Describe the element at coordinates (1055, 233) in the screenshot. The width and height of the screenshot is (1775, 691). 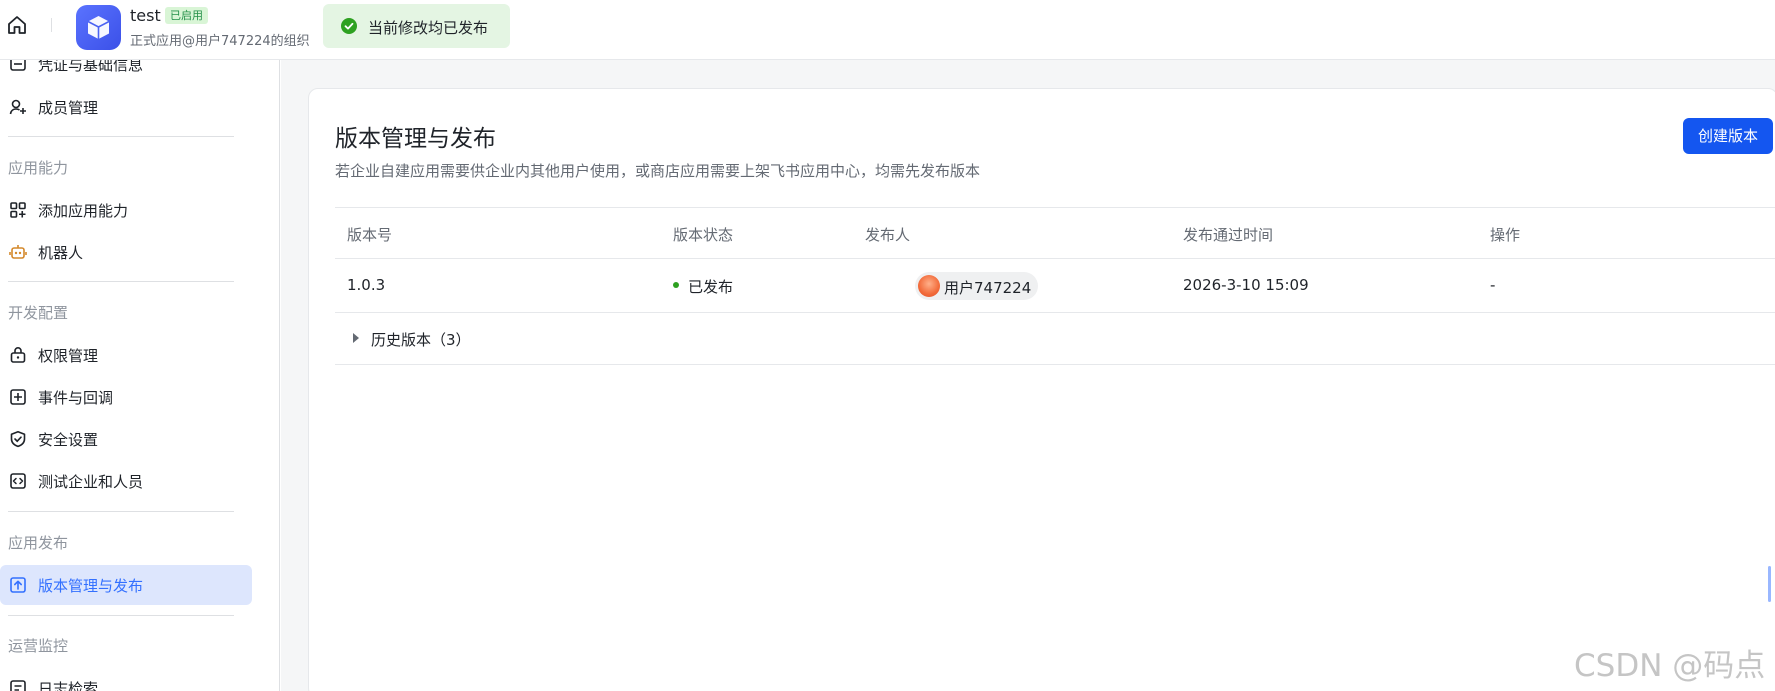
I see `table-header-row: 版本号 版本状态 发布人 发布通过时间 操作` at that location.